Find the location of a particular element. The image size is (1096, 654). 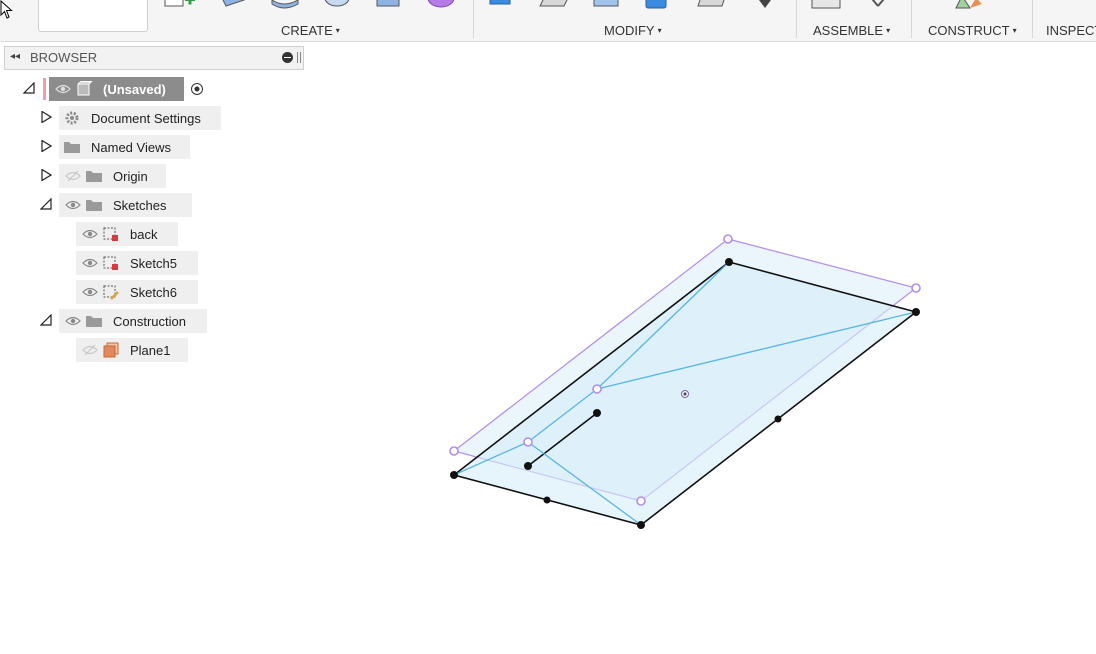

create-menu-label: CREATE is located at coordinates (307, 30).